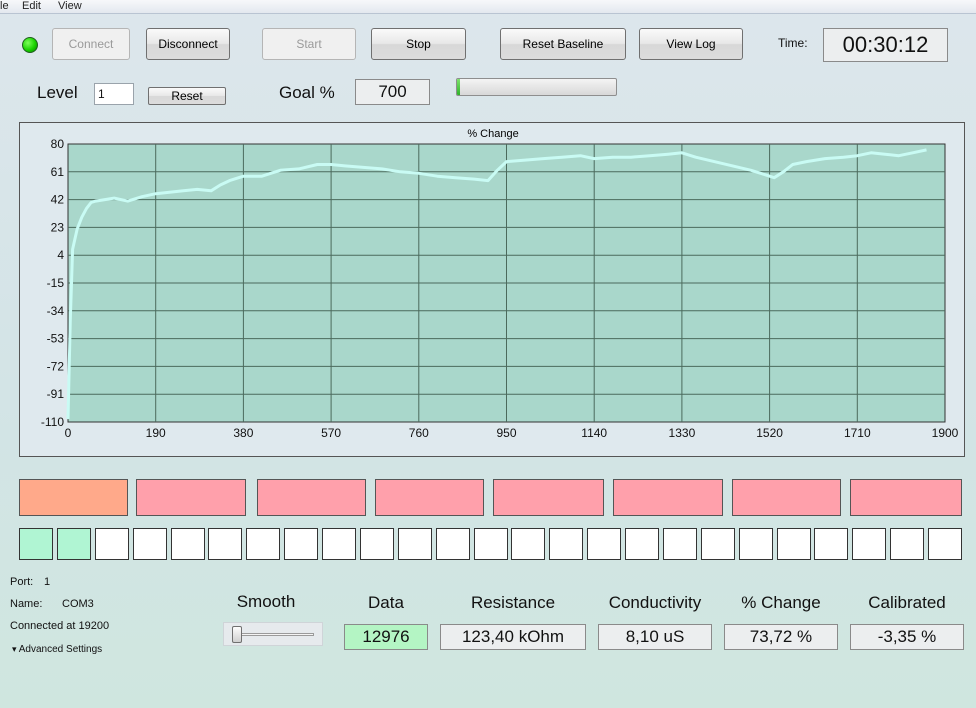 The width and height of the screenshot is (976, 708). I want to click on resistance-label: Resistance, so click(513, 602).